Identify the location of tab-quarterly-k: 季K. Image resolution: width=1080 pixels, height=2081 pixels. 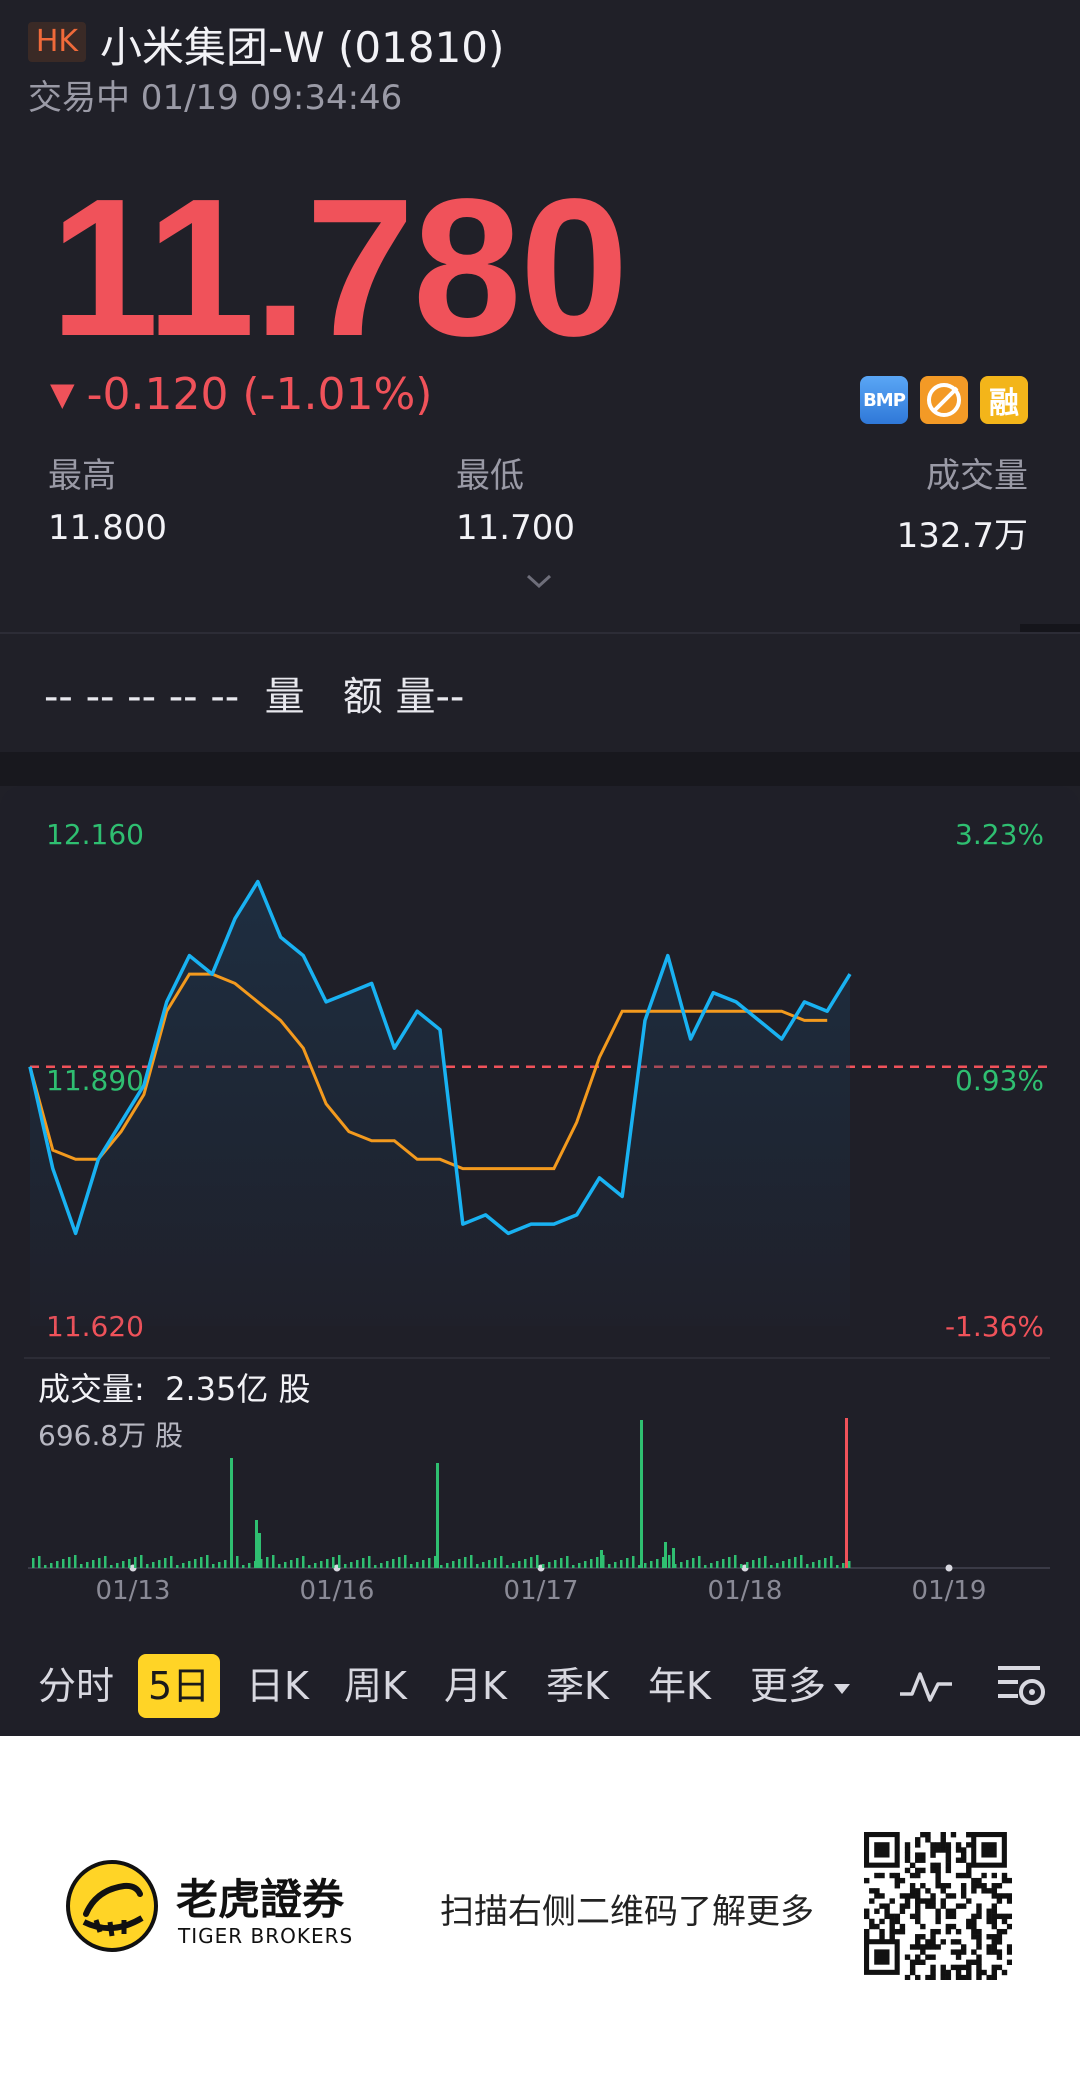
(577, 1686).